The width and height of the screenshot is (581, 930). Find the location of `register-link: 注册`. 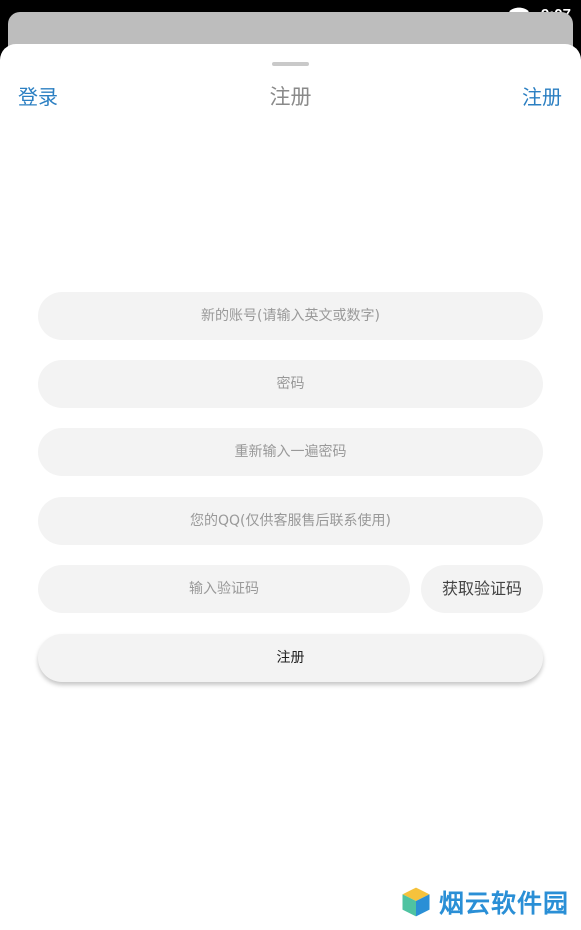

register-link: 注册 is located at coordinates (542, 97).